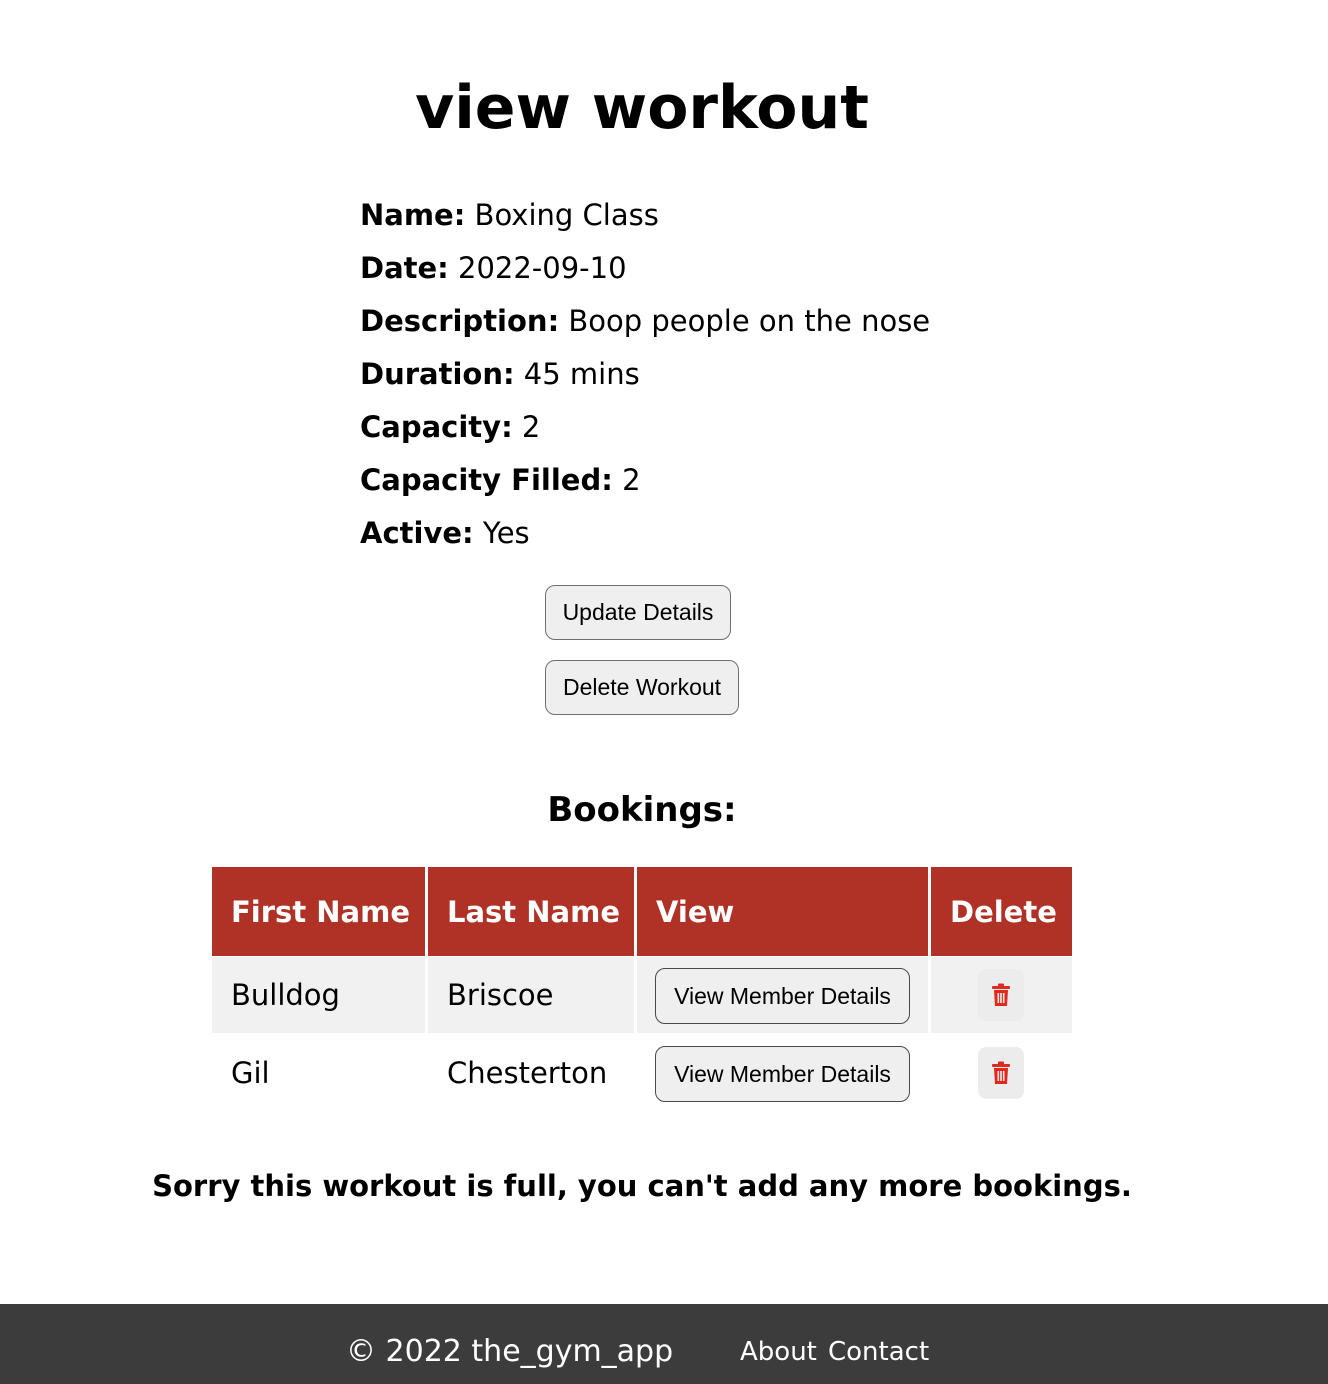  Describe the element at coordinates (445, 533) in the screenshot. I see `detail-active: Active: Yes` at that location.